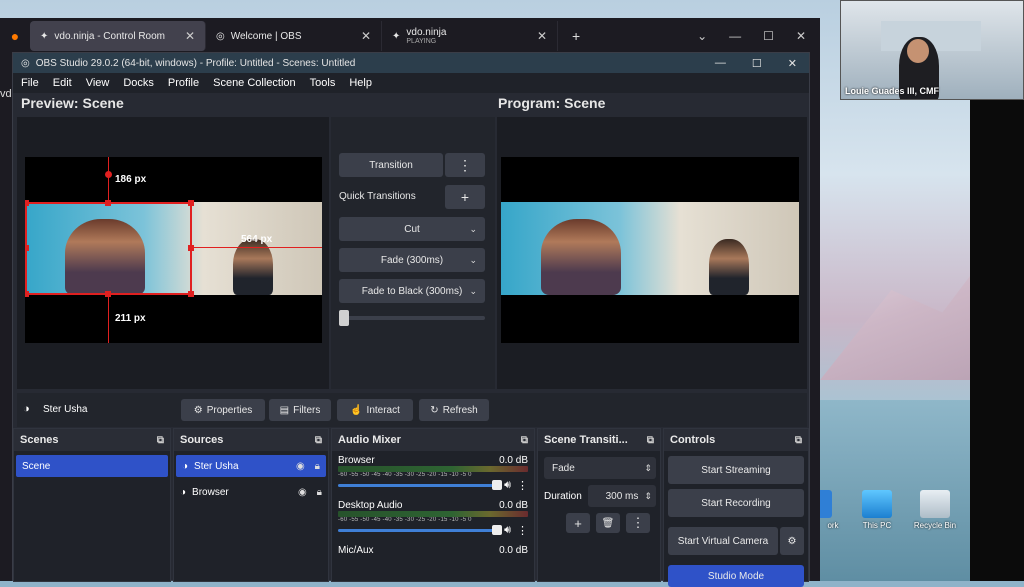 The width and height of the screenshot is (1024, 587). I want to click on filter-icon: ▤, so click(284, 410).